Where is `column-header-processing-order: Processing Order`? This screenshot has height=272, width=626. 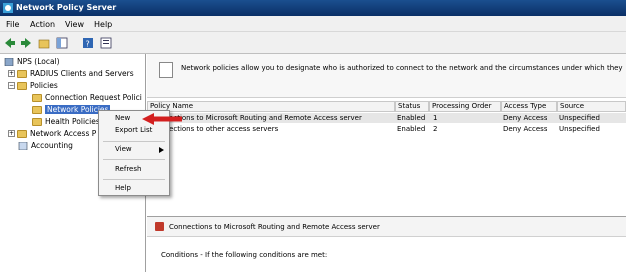 column-header-processing-order: Processing Order is located at coordinates (465, 106).